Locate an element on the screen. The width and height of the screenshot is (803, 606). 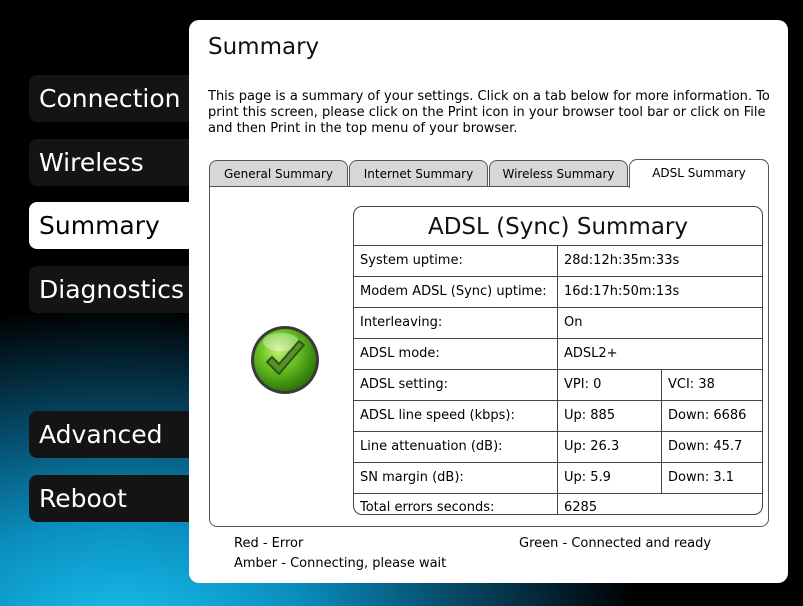
row-label: Line attenuation (dB): is located at coordinates (456, 447).